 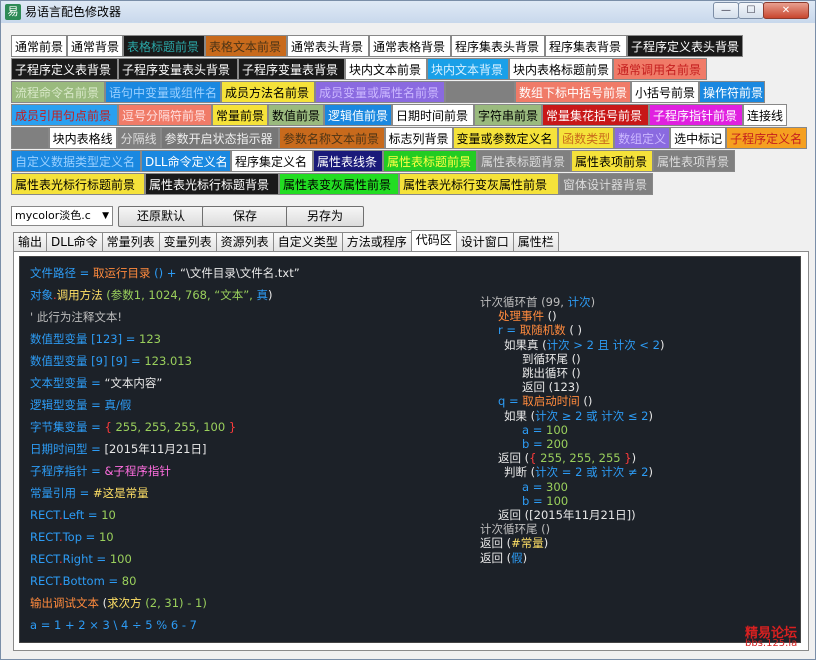 I want to click on color-swatch: 子程序定义表头背景, so click(x=685, y=46).